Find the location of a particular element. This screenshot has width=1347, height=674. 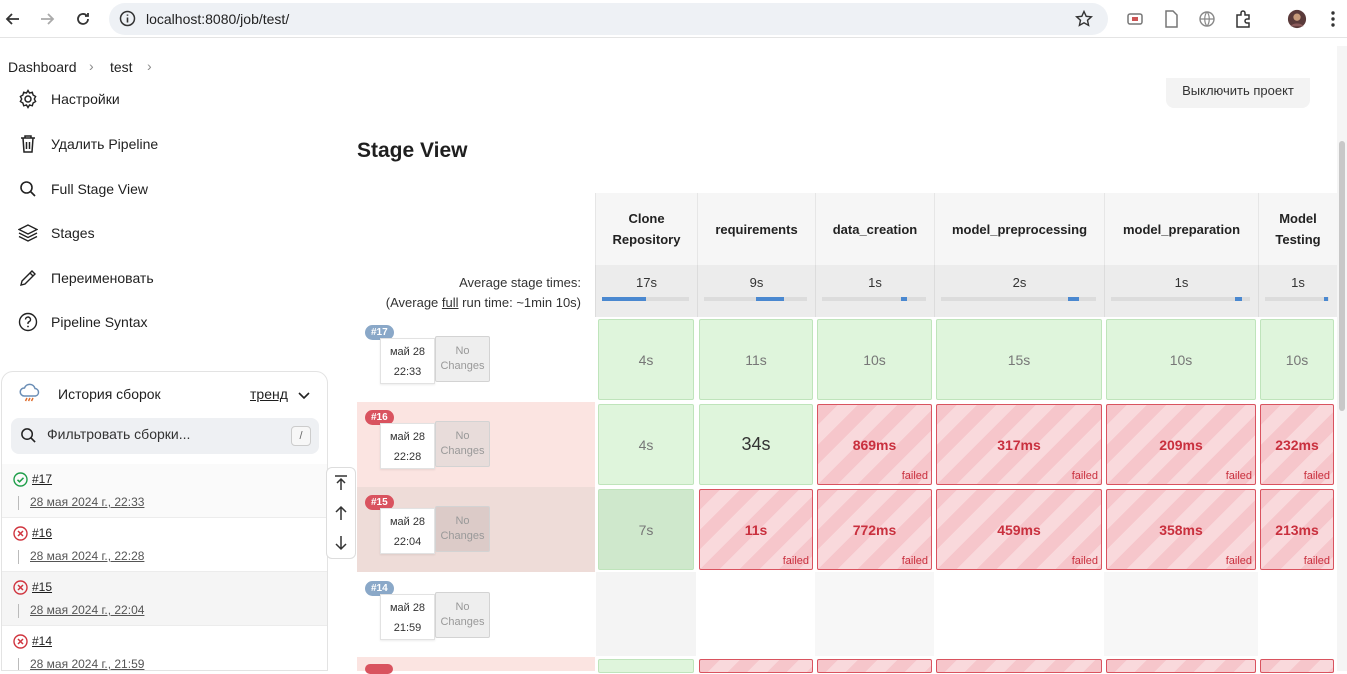

disable-project-button: Выключить проект is located at coordinates (1238, 93).